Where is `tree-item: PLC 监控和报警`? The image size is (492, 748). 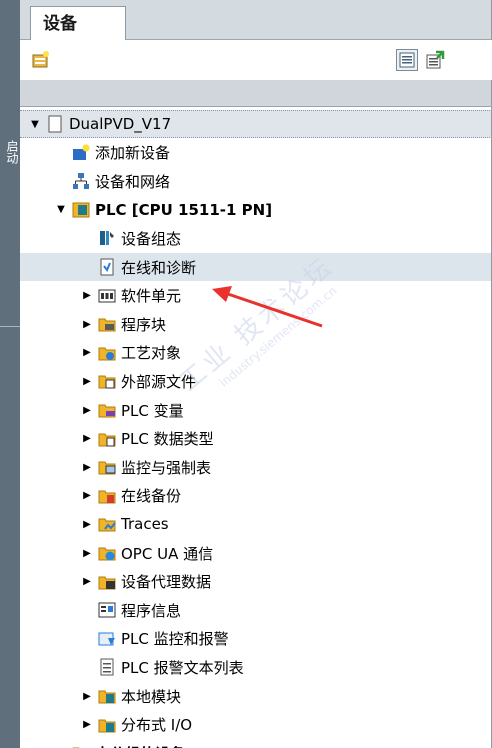
tree-item: PLC 监控和报警 is located at coordinates (256, 639).